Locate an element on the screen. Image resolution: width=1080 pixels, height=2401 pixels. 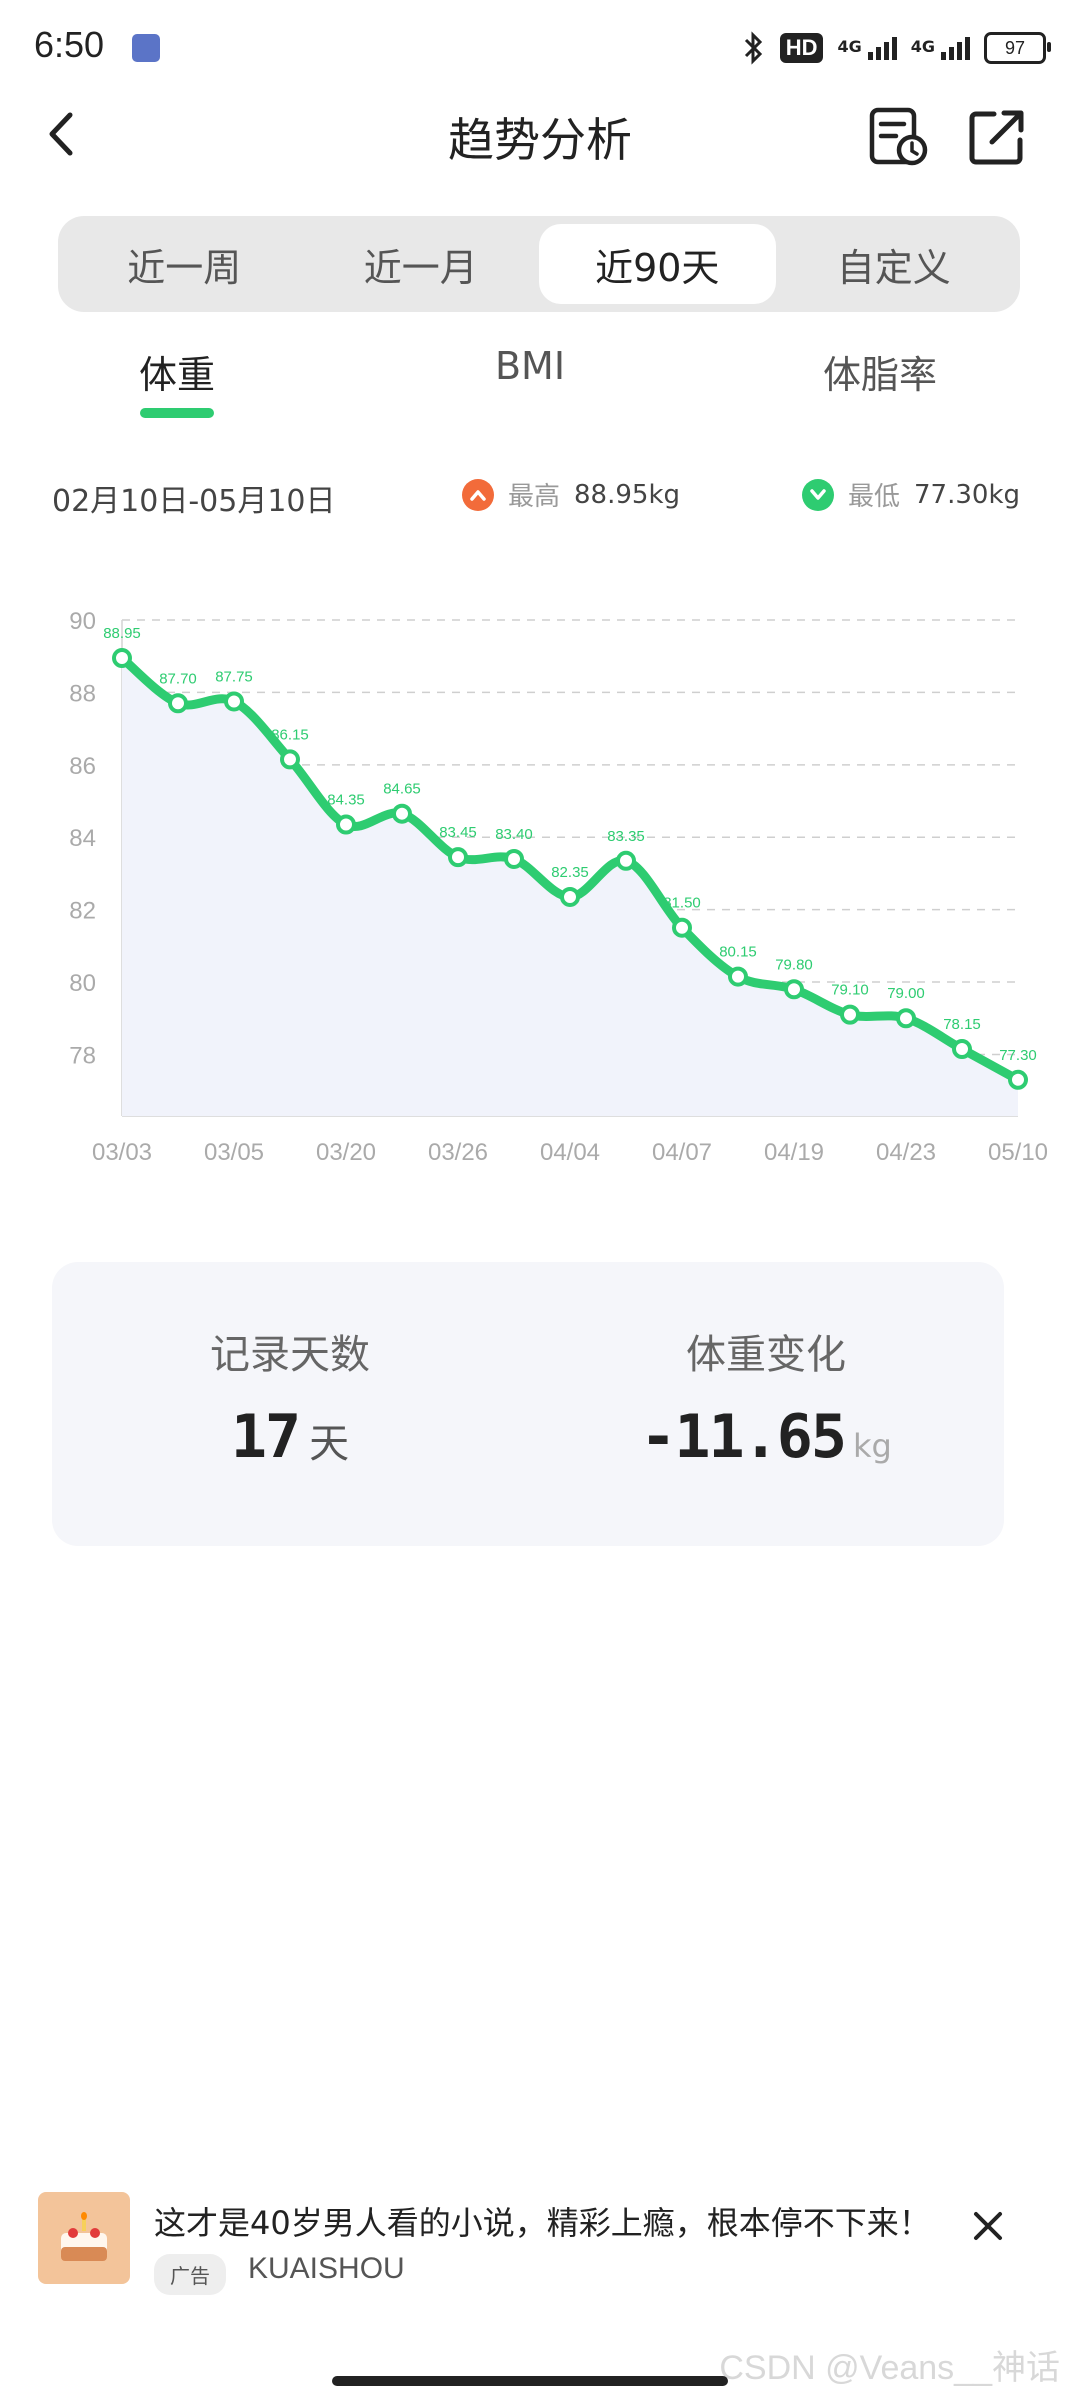
tab-90-days: 近90天 is located at coordinates (657, 264).